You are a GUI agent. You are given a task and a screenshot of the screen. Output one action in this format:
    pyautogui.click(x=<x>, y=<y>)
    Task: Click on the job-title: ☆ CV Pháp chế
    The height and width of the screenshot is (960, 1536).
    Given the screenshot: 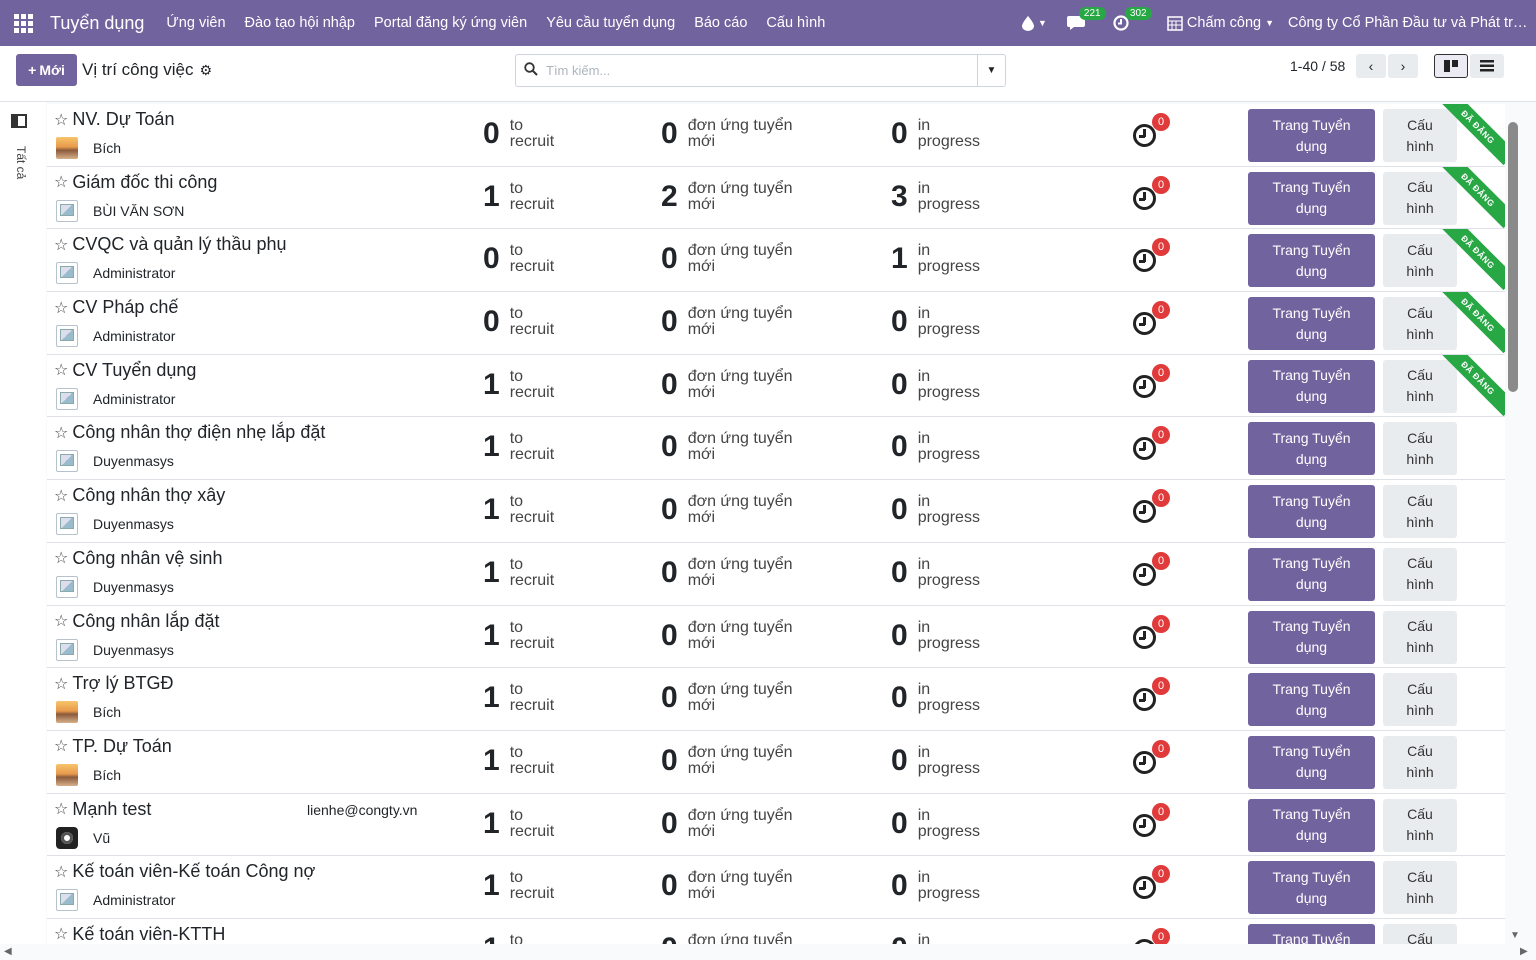 What is the action you would take?
    pyautogui.click(x=116, y=307)
    